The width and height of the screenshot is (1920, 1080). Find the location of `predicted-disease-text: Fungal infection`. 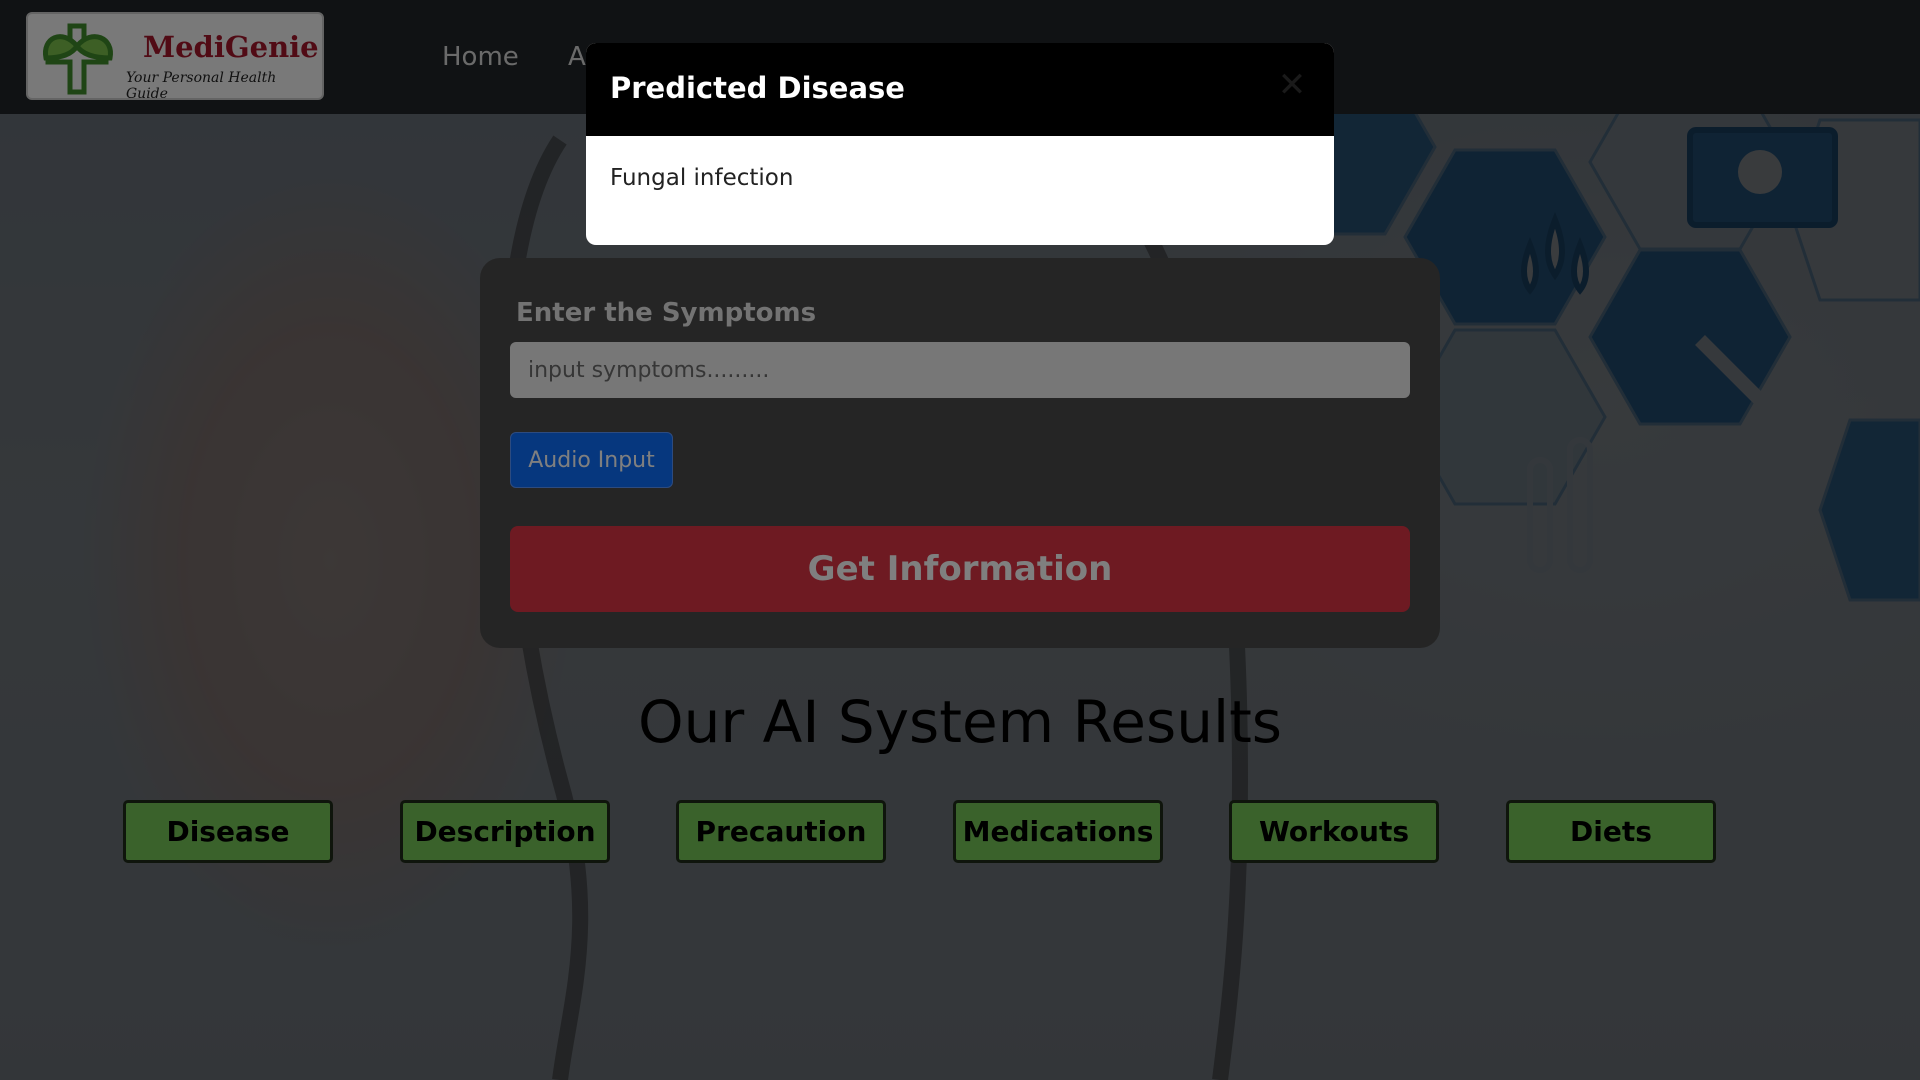

predicted-disease-text: Fungal infection is located at coordinates (702, 178).